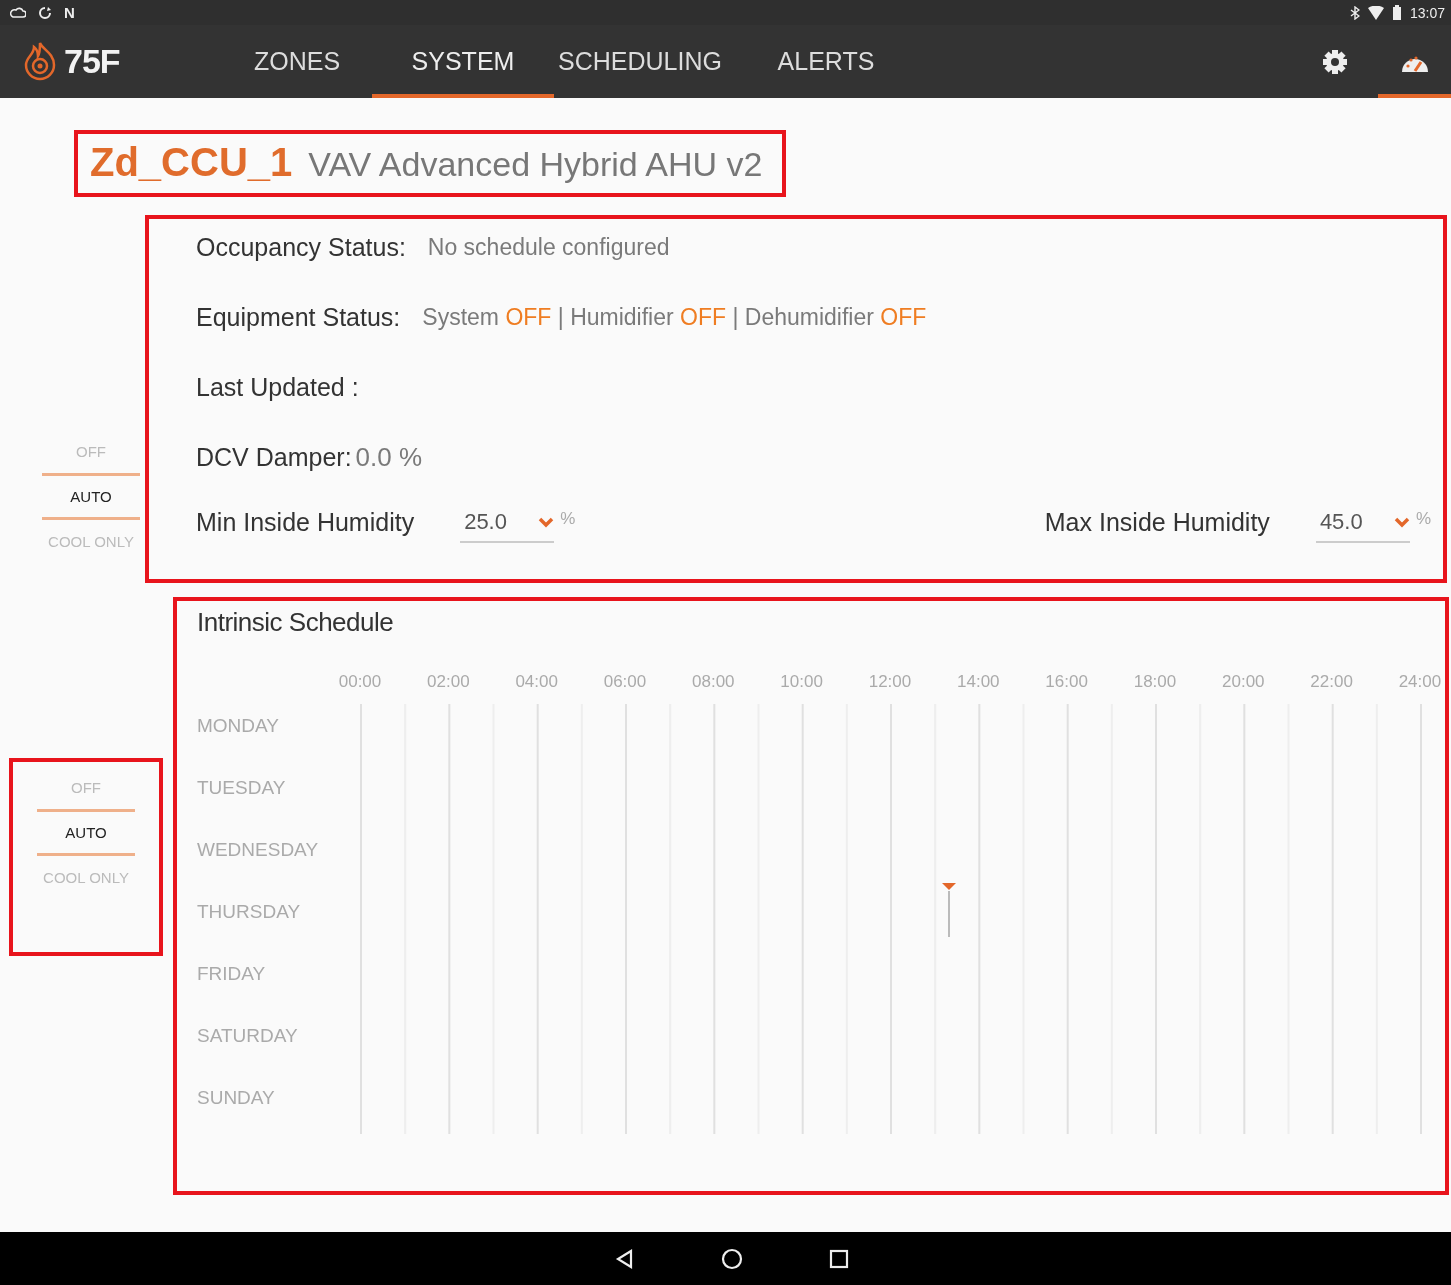  Describe the element at coordinates (713, 682) in the screenshot. I see `time-label: 08:00` at that location.